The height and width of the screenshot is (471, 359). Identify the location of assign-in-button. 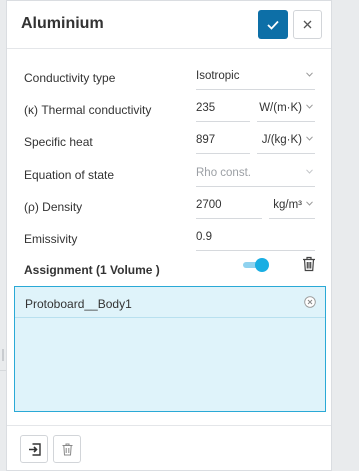
(34, 449).